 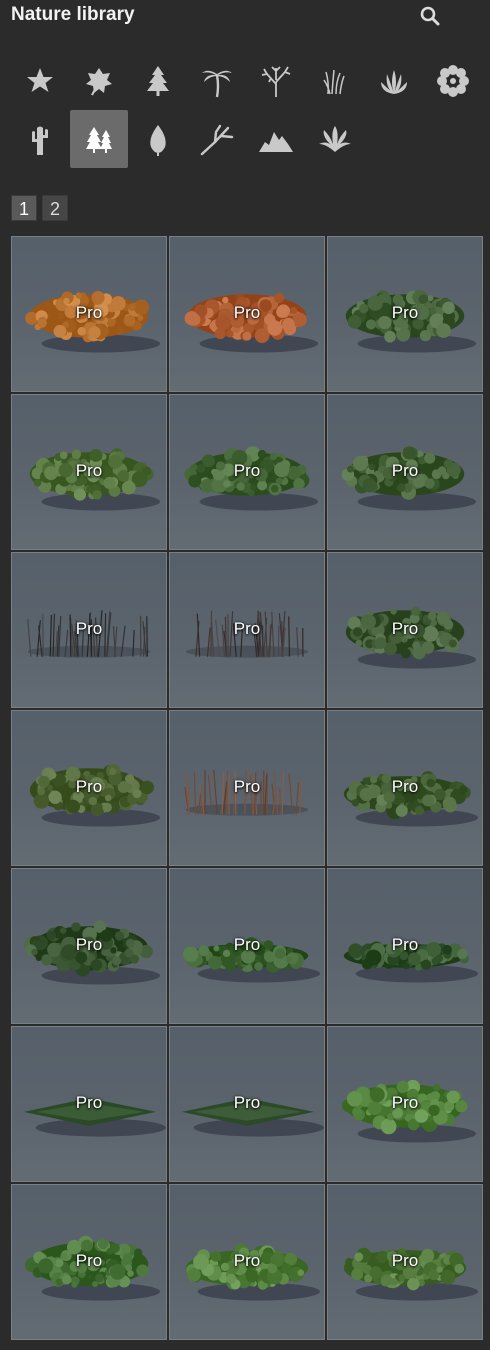 What do you see at coordinates (40, 81) in the screenshot?
I see `favorites-icon` at bounding box center [40, 81].